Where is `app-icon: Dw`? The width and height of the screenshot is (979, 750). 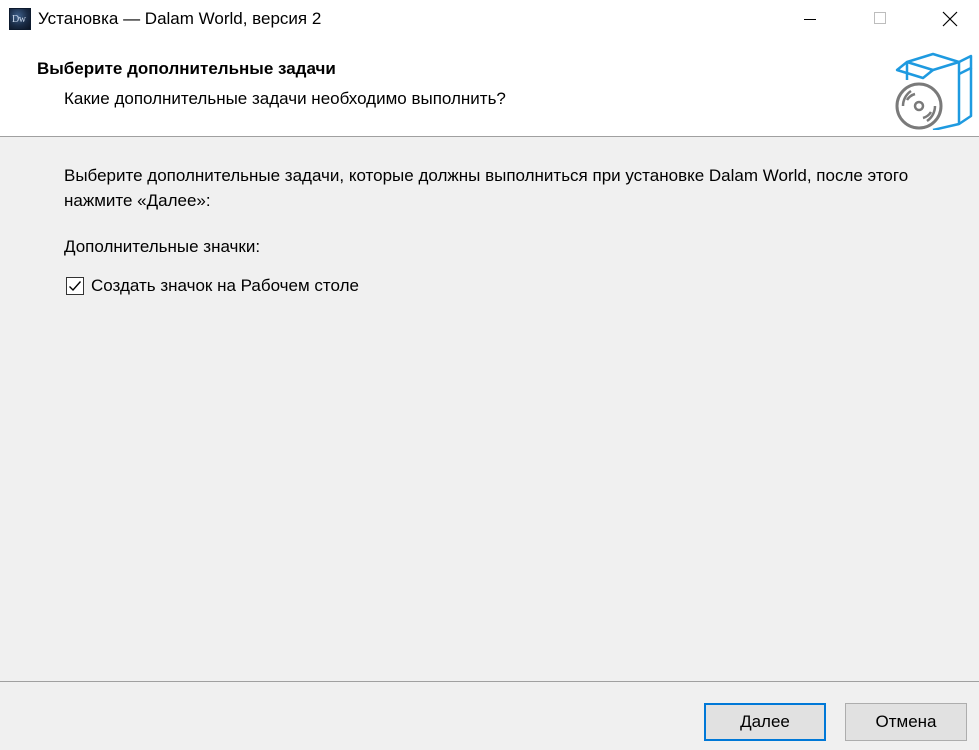
app-icon: Dw is located at coordinates (20, 19).